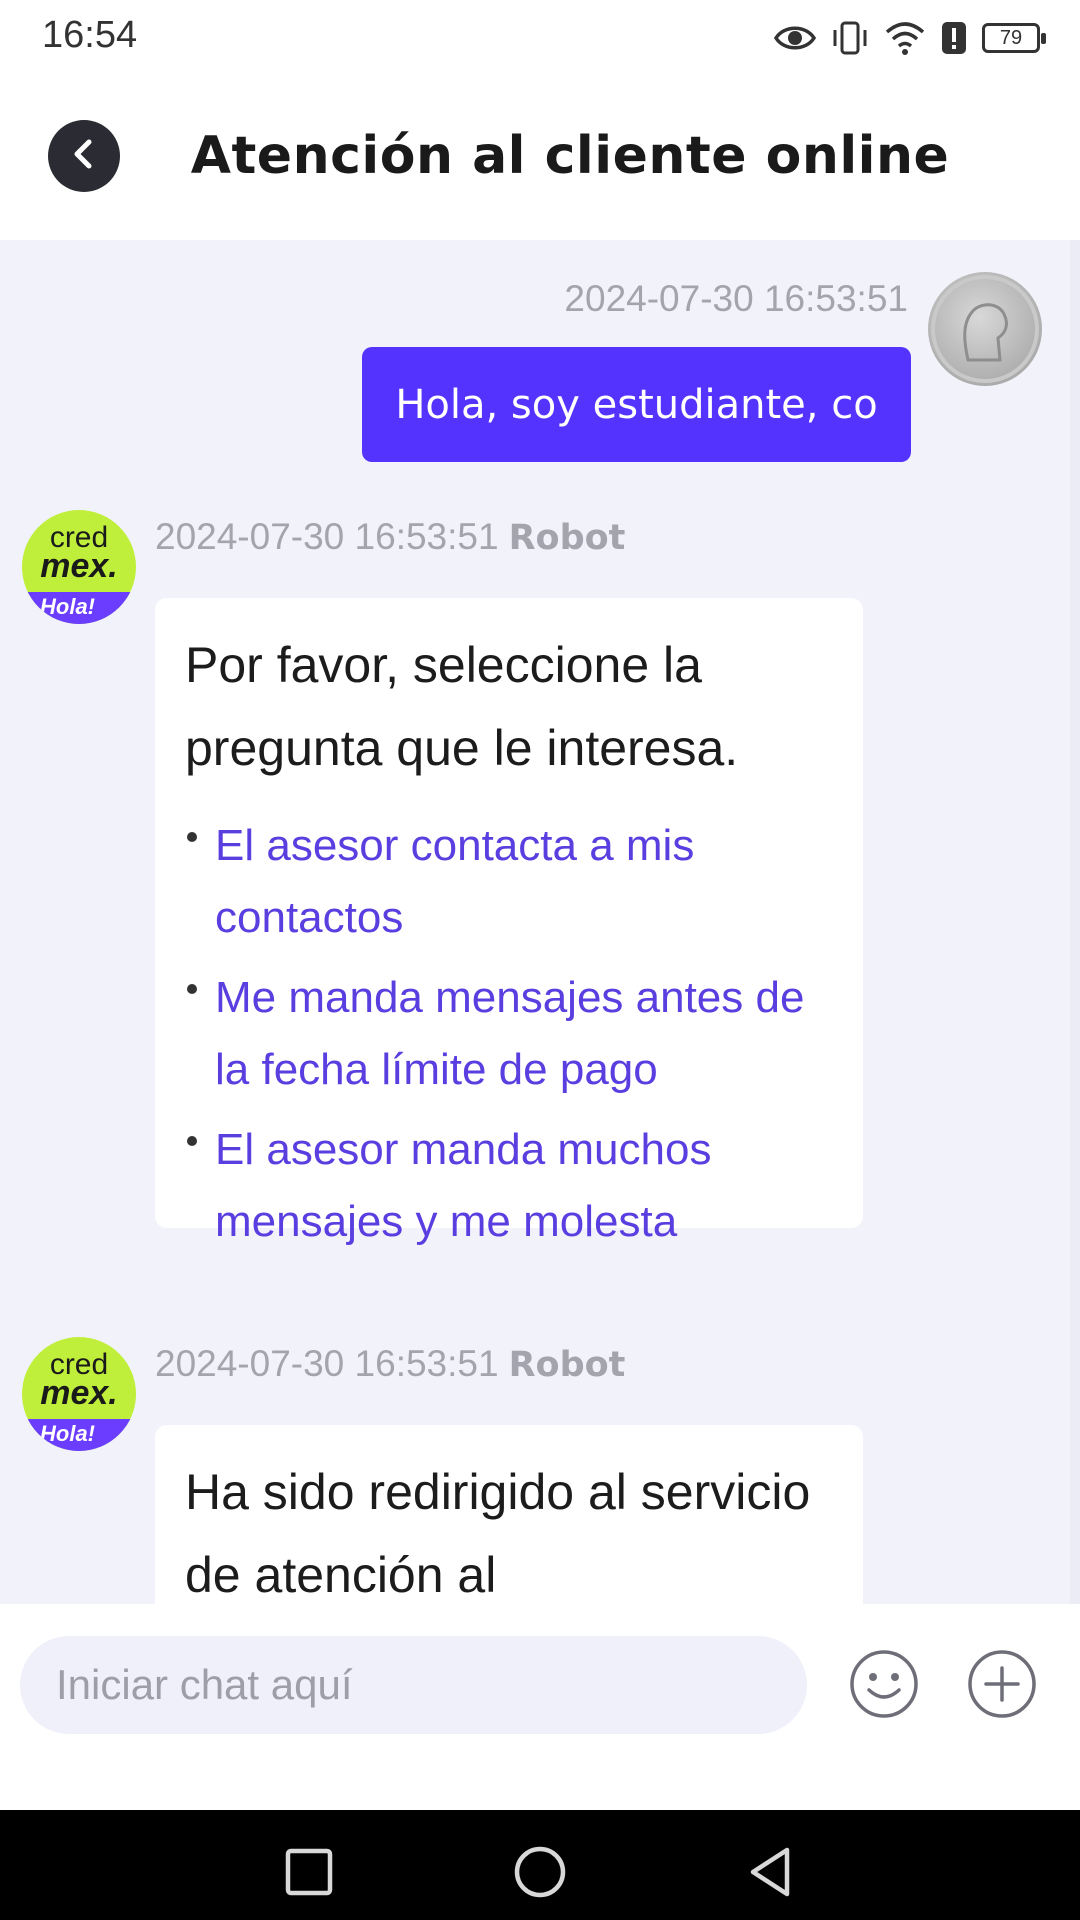  Describe the element at coordinates (90, 35) in the screenshot. I see `status-time: 16:54` at that location.